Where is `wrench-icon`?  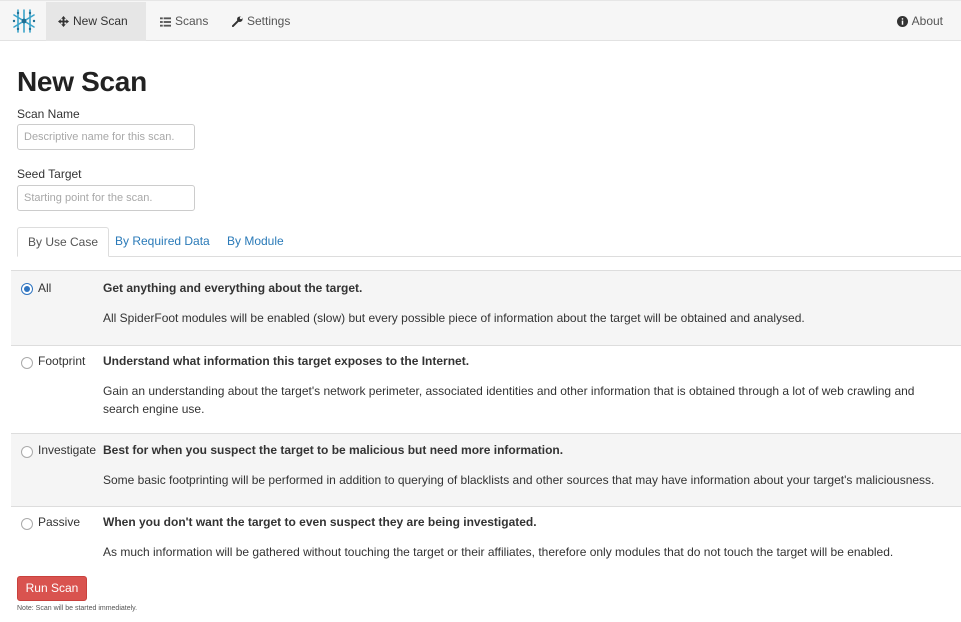 wrench-icon is located at coordinates (237, 23).